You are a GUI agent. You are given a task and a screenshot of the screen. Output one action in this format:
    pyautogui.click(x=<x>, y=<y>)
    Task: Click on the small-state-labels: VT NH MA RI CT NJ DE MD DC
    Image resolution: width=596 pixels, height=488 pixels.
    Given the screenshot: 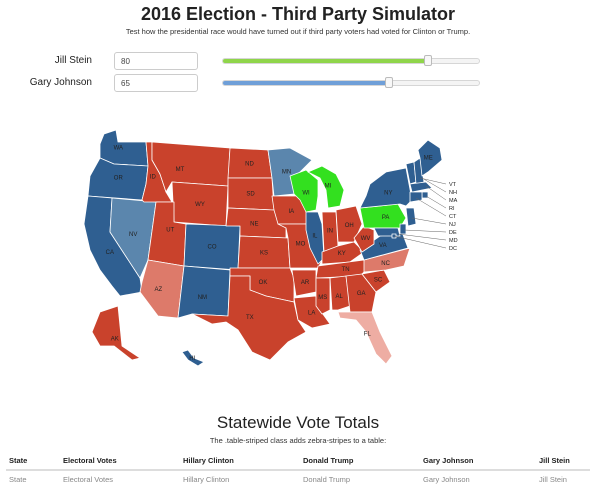 What is the action you would take?
    pyautogui.click(x=453, y=217)
    